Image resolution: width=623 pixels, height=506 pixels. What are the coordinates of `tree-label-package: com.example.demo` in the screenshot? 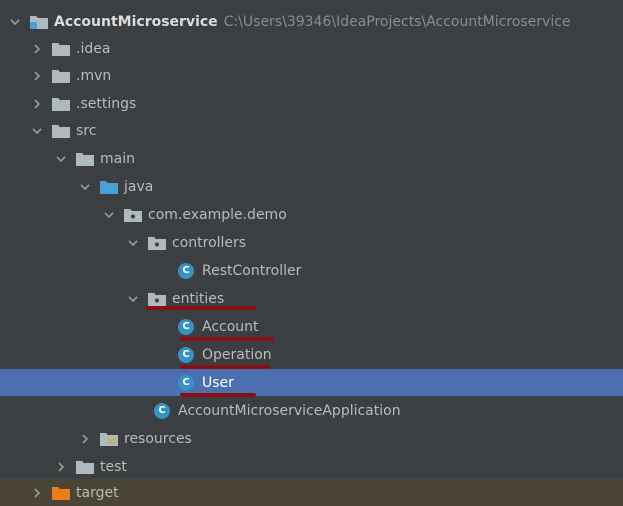 It's located at (217, 214).